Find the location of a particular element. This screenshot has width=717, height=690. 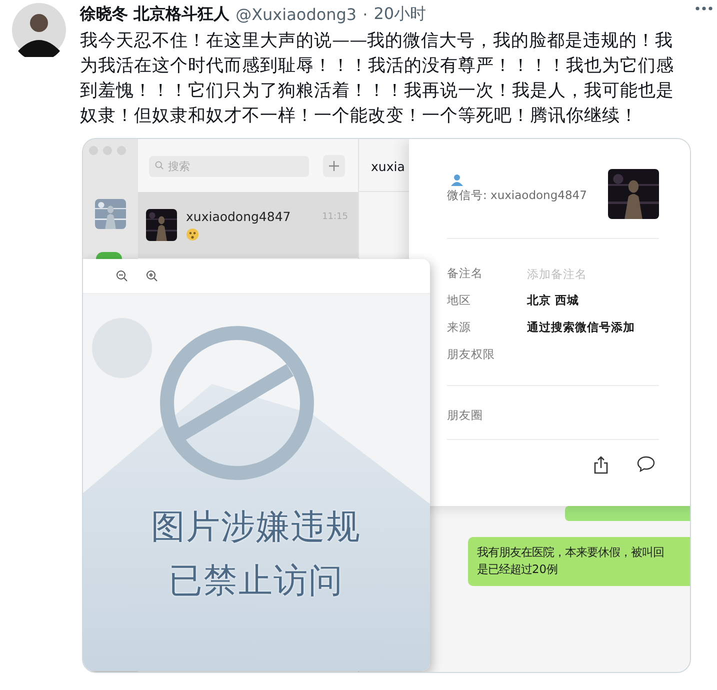

search-field: 搜索 is located at coordinates (229, 166).